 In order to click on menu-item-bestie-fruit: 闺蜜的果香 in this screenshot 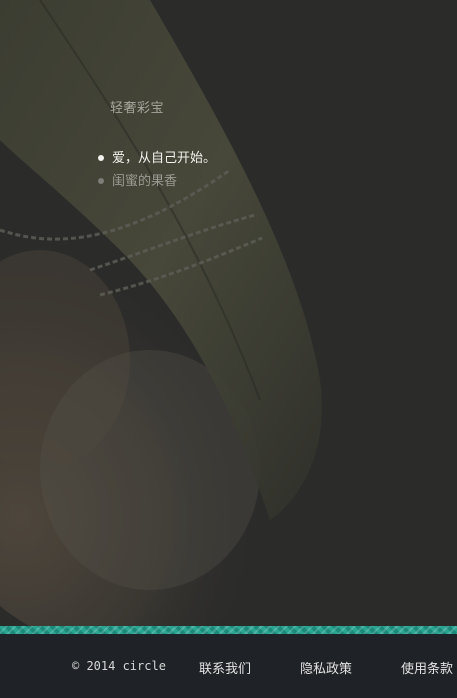, I will do `click(157, 183)`.